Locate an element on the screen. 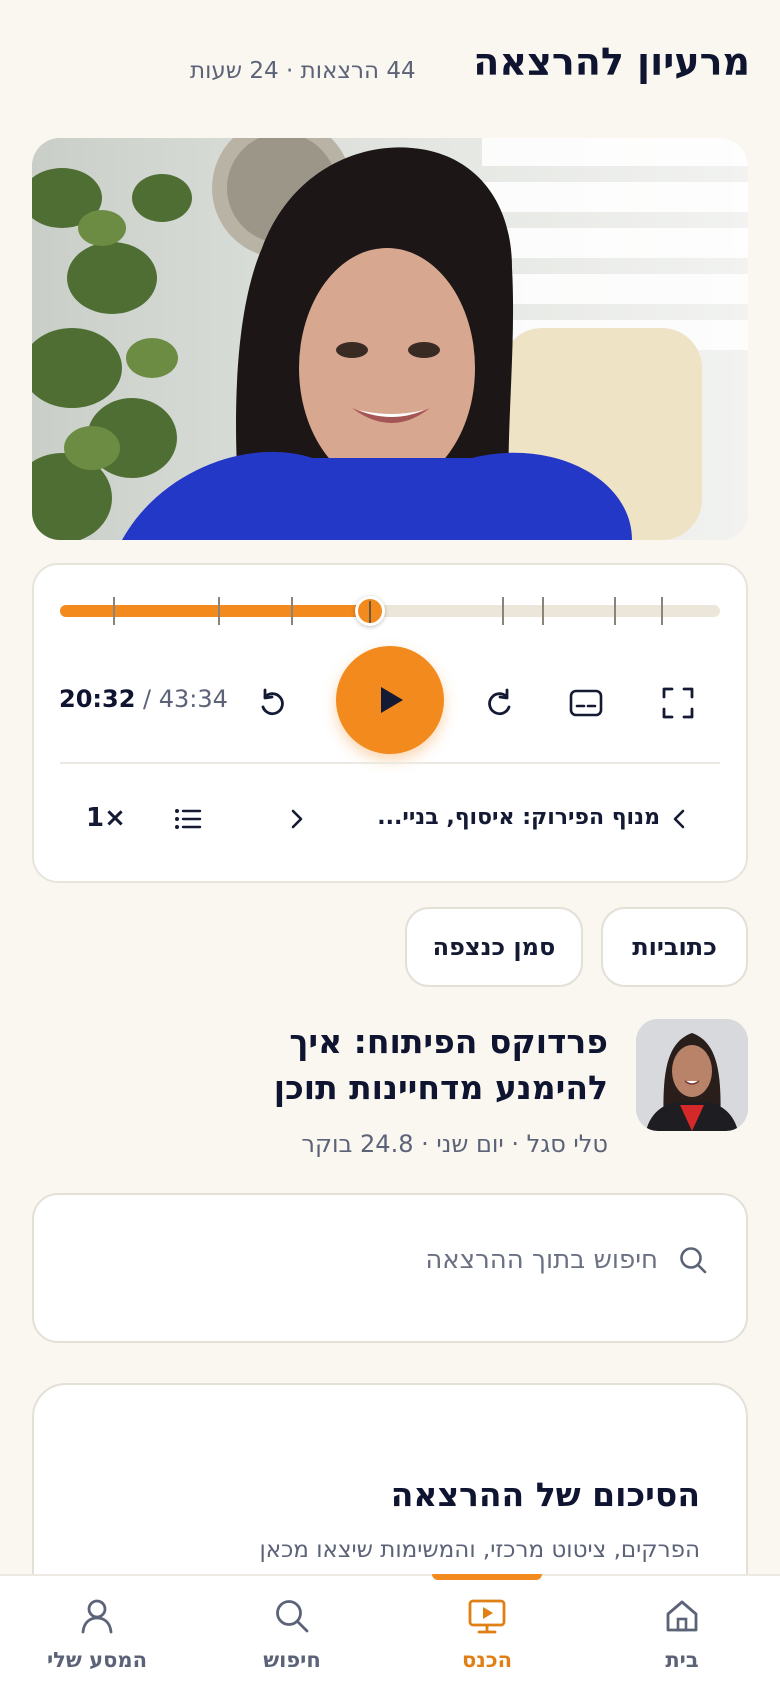 This screenshot has width=780, height=1688. controls-divider is located at coordinates (390, 763).